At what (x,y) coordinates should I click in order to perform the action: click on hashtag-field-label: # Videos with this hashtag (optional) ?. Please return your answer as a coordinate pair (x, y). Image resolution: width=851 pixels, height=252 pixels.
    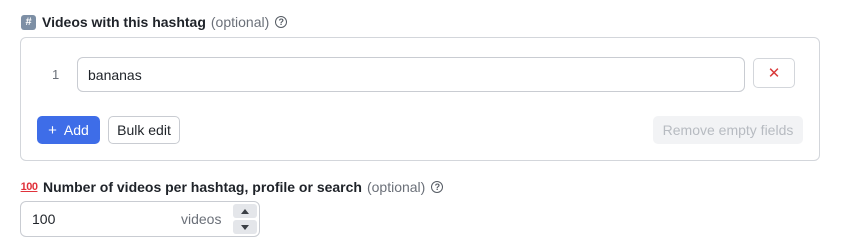
    Looking at the image, I should click on (154, 22).